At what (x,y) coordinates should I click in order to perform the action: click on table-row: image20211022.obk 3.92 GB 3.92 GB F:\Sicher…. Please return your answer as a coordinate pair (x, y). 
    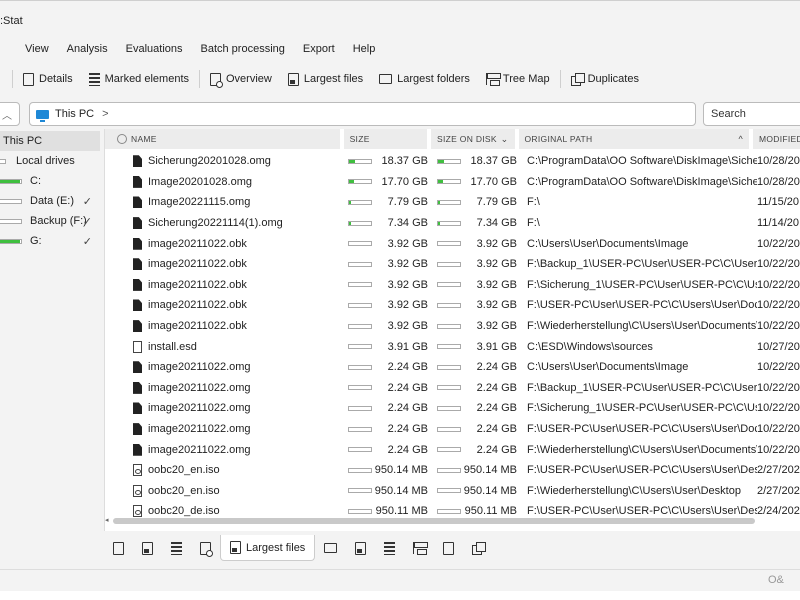
    Looking at the image, I should click on (452, 285).